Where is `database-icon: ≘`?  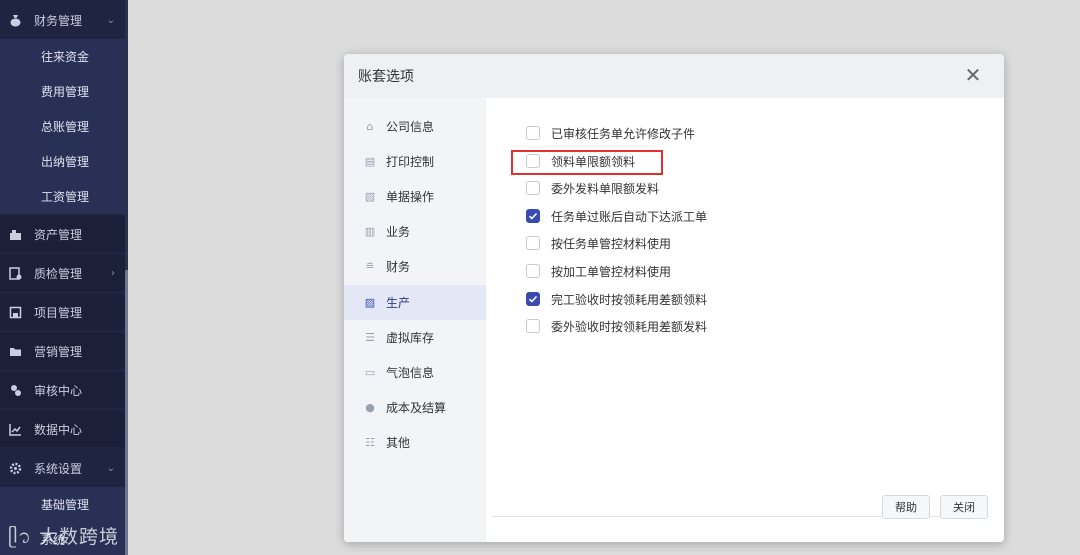
database-icon: ≘ is located at coordinates (370, 266).